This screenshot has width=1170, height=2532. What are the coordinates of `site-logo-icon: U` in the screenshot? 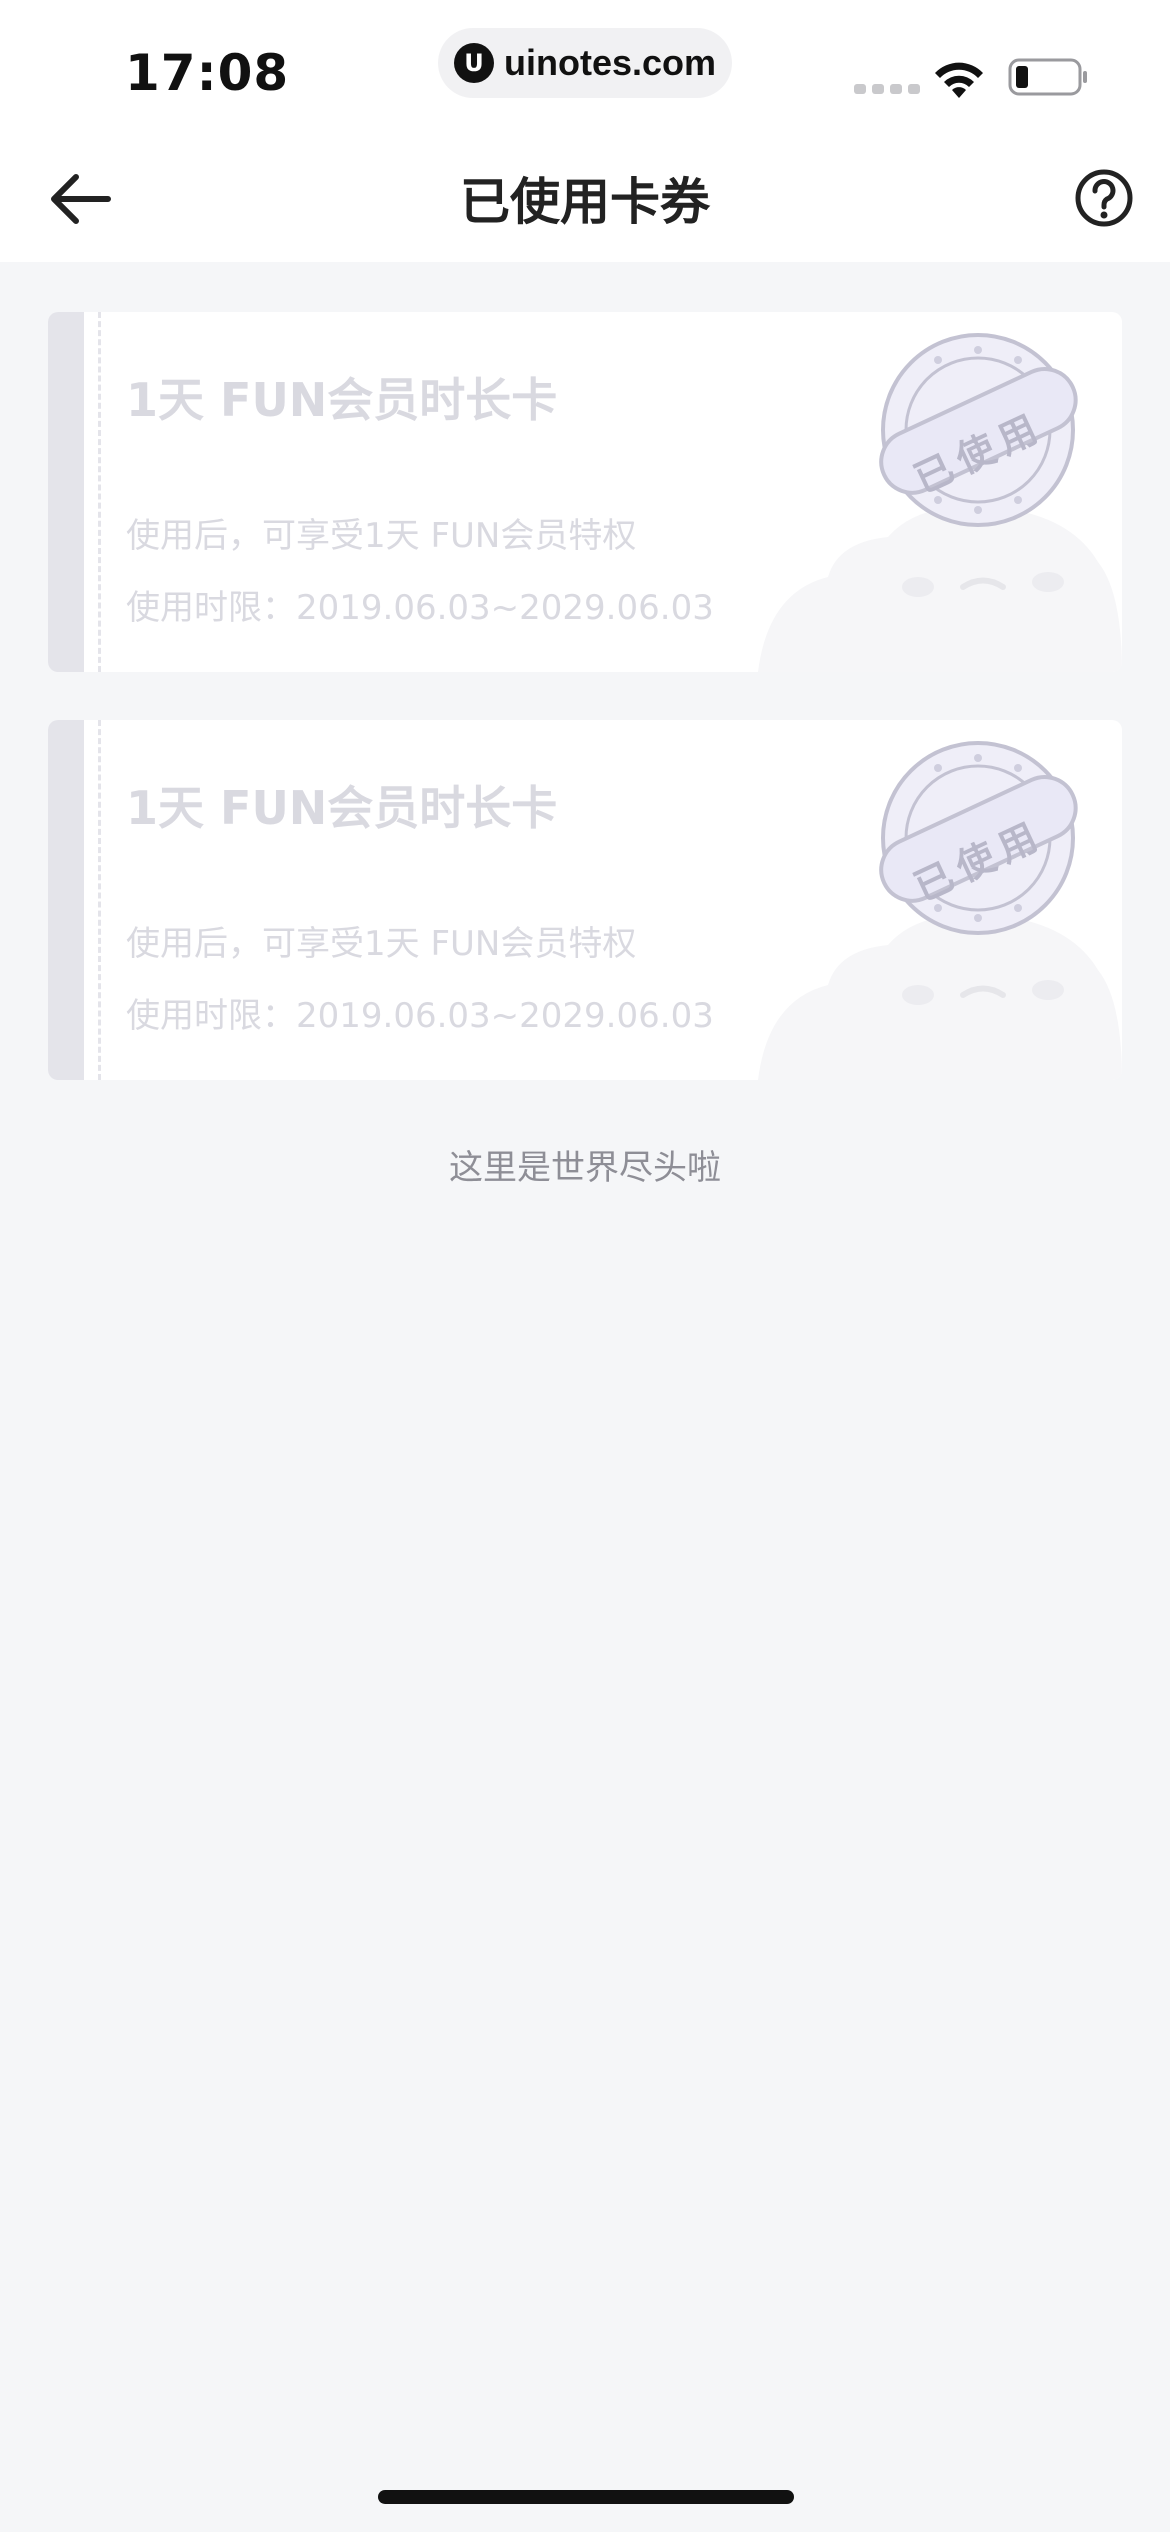 It's located at (473, 63).